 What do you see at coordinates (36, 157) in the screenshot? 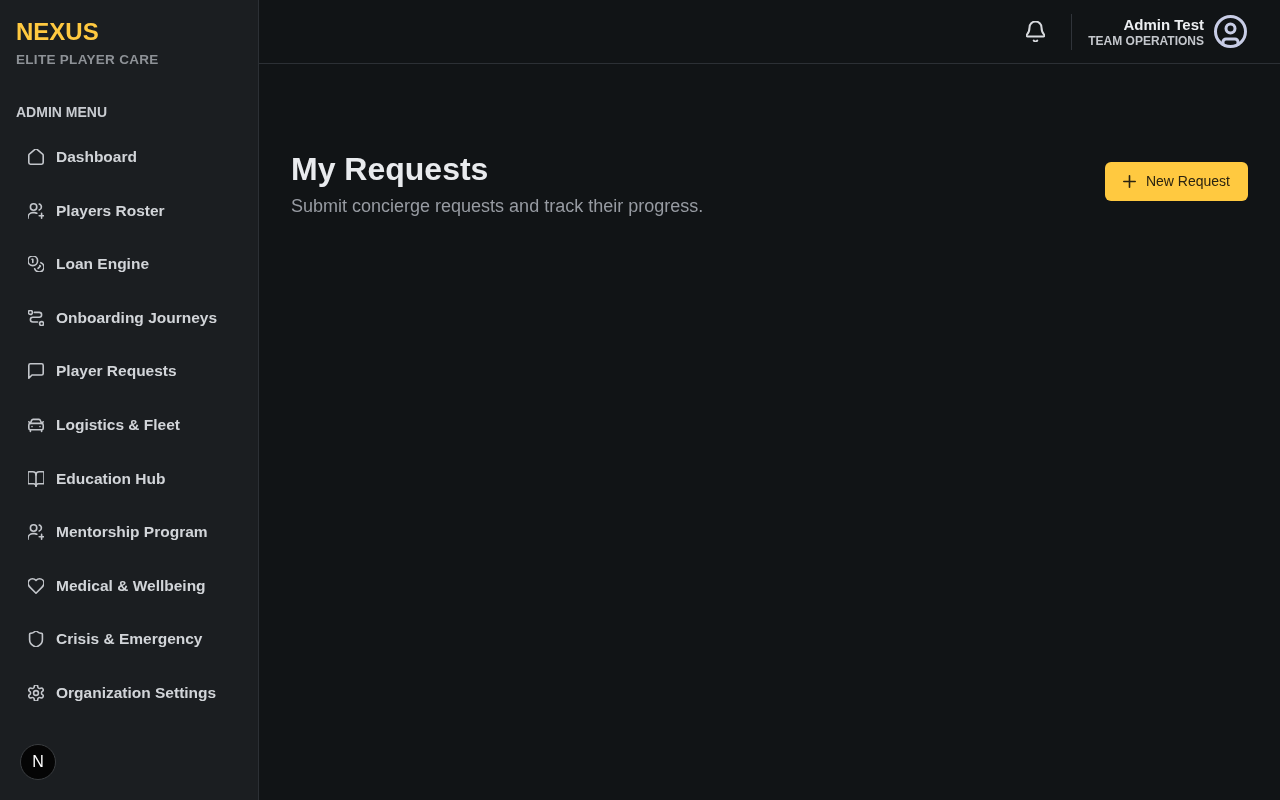
I see `house-icon` at bounding box center [36, 157].